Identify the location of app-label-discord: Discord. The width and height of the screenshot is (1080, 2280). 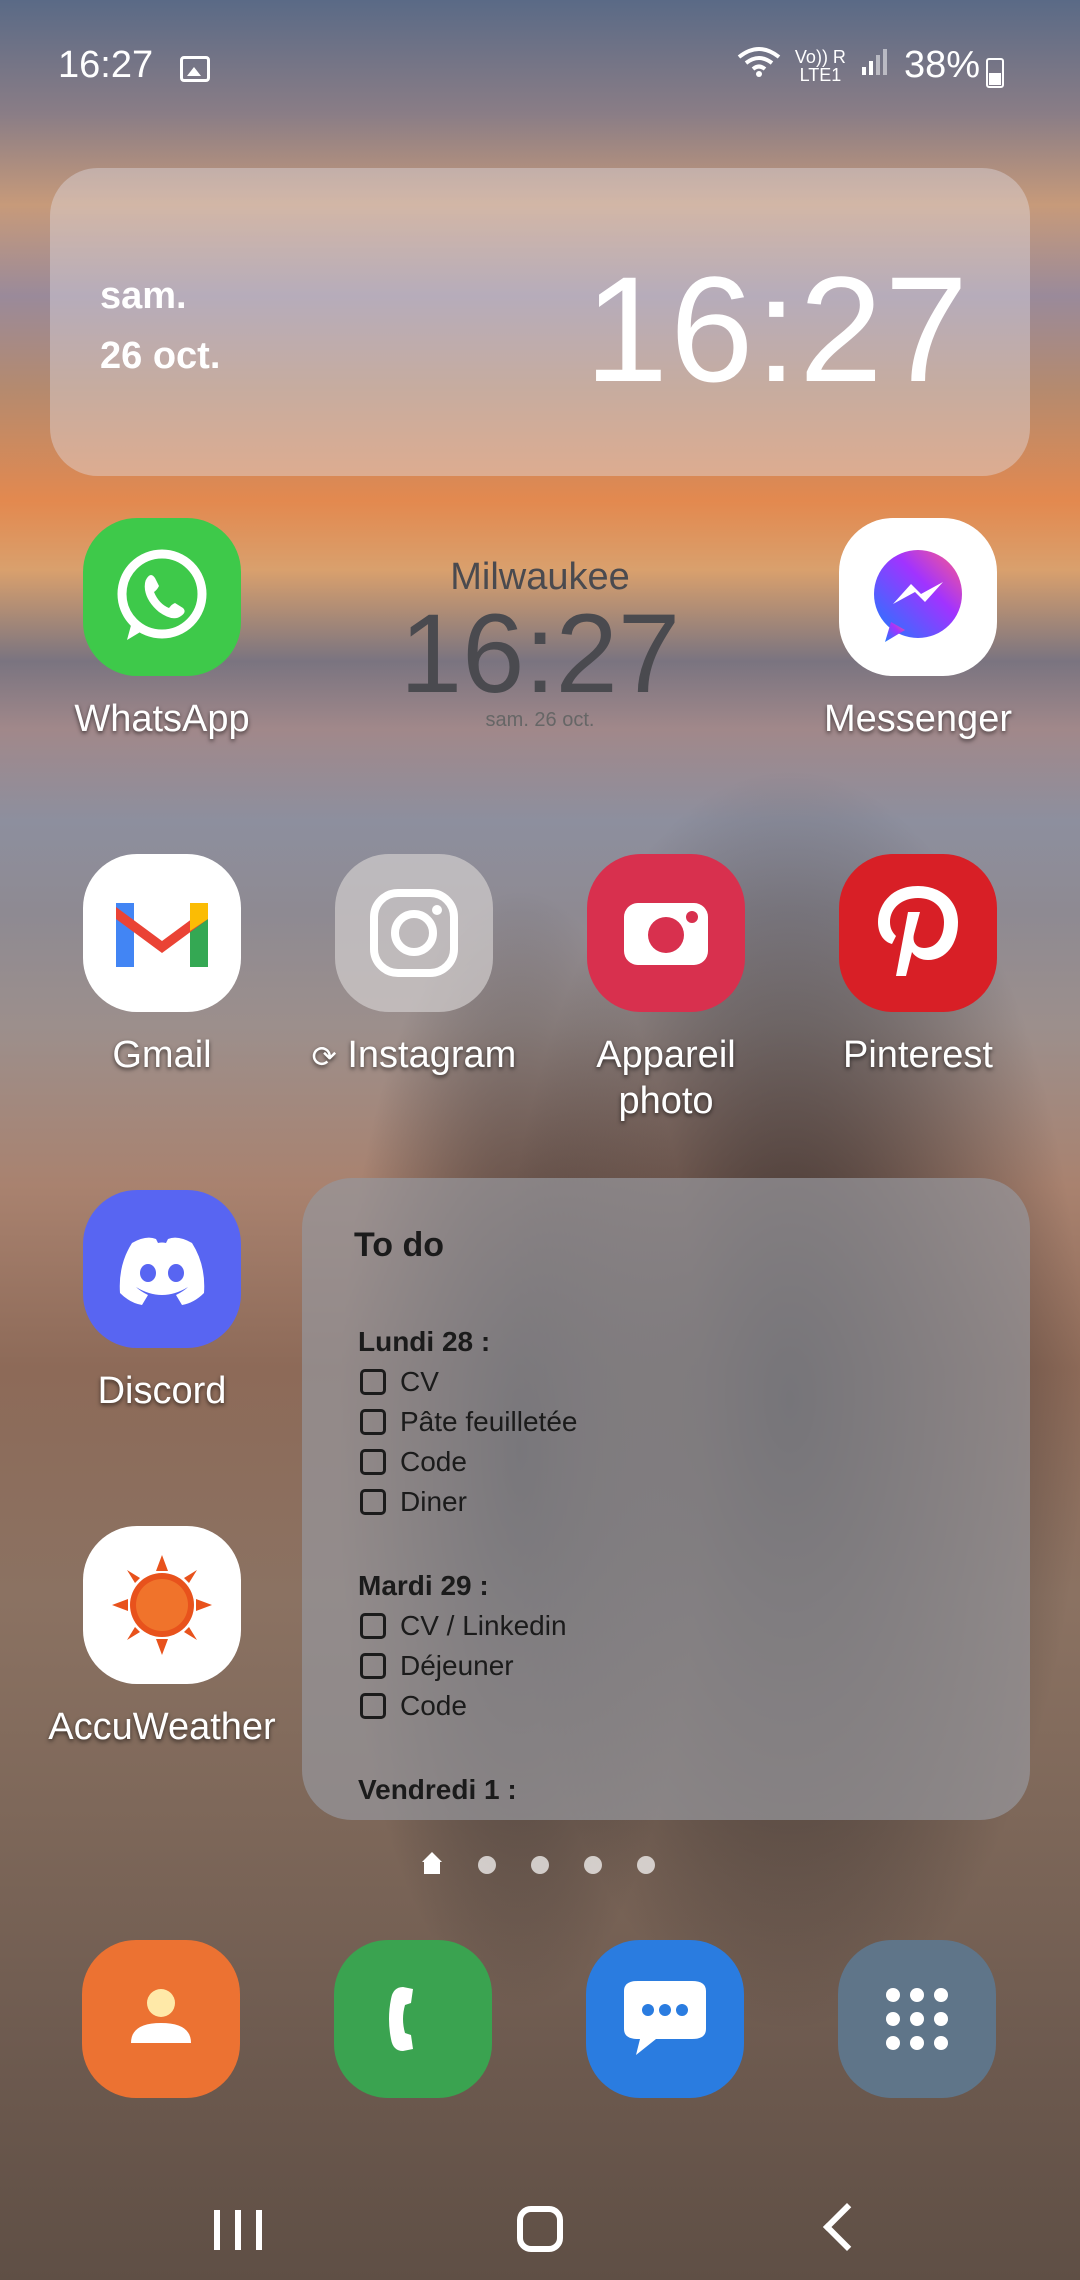
(162, 1391).